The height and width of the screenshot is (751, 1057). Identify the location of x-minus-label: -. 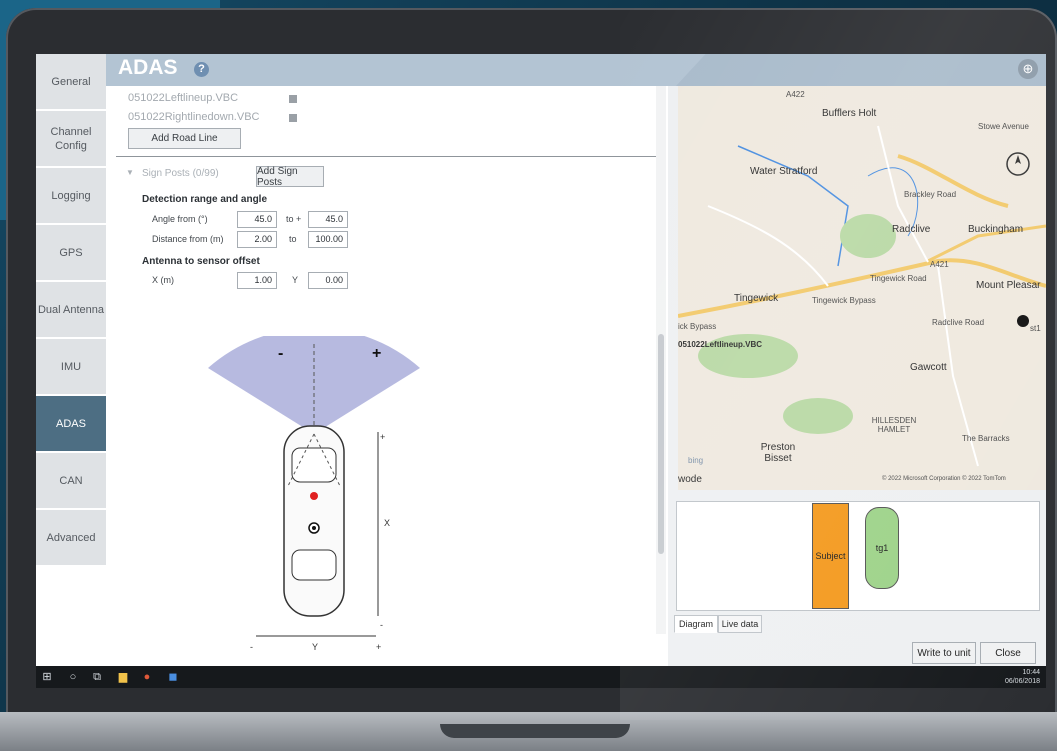
(381, 625).